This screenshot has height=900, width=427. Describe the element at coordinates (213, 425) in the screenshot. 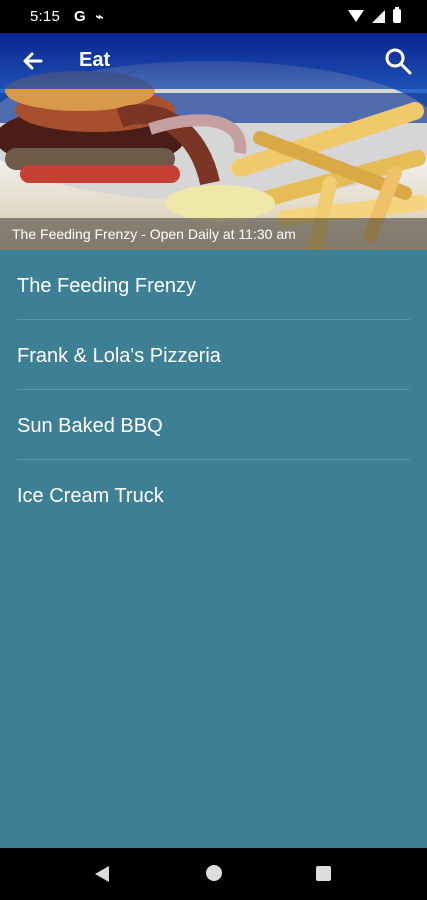

I see `list-item: Sun Baked BBQ` at that location.